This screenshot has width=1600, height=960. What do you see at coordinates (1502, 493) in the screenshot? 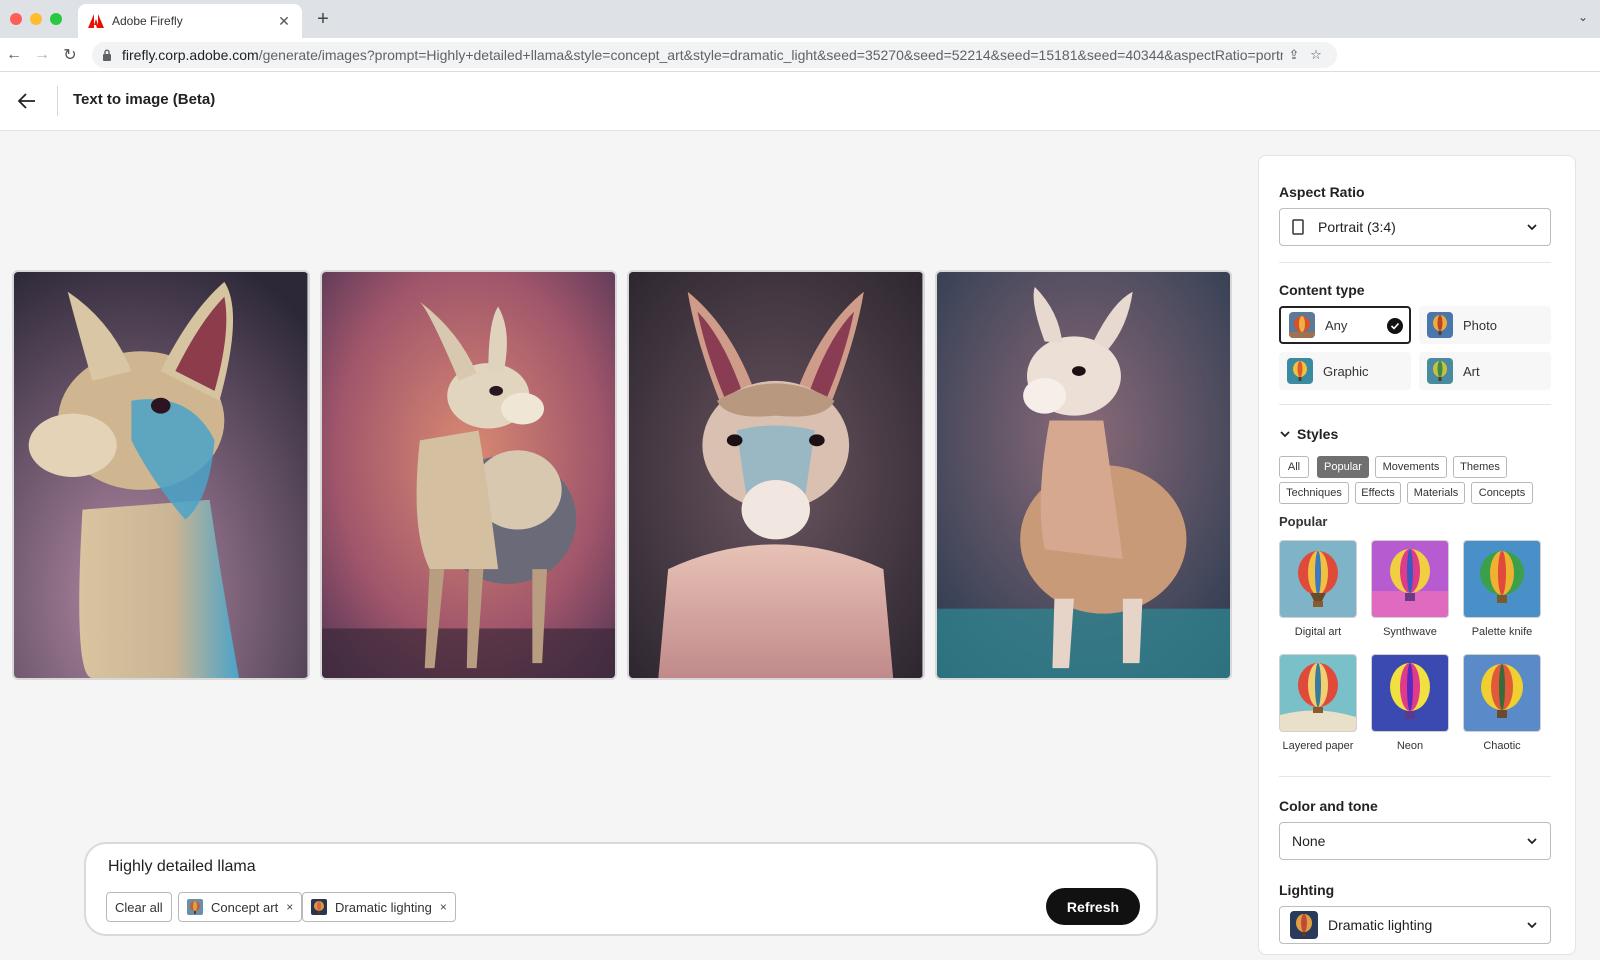
I see `filter-concepts: Concepts` at bounding box center [1502, 493].